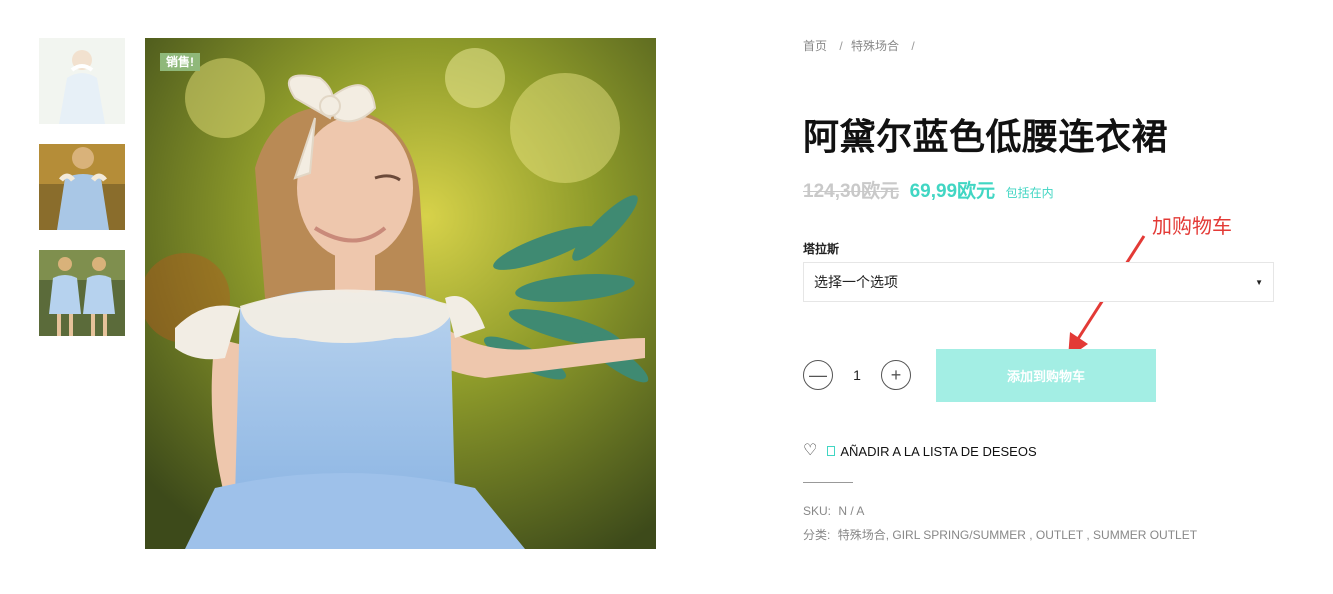 The width and height of the screenshot is (1333, 594). What do you see at coordinates (828, 482) in the screenshot?
I see `divider` at bounding box center [828, 482].